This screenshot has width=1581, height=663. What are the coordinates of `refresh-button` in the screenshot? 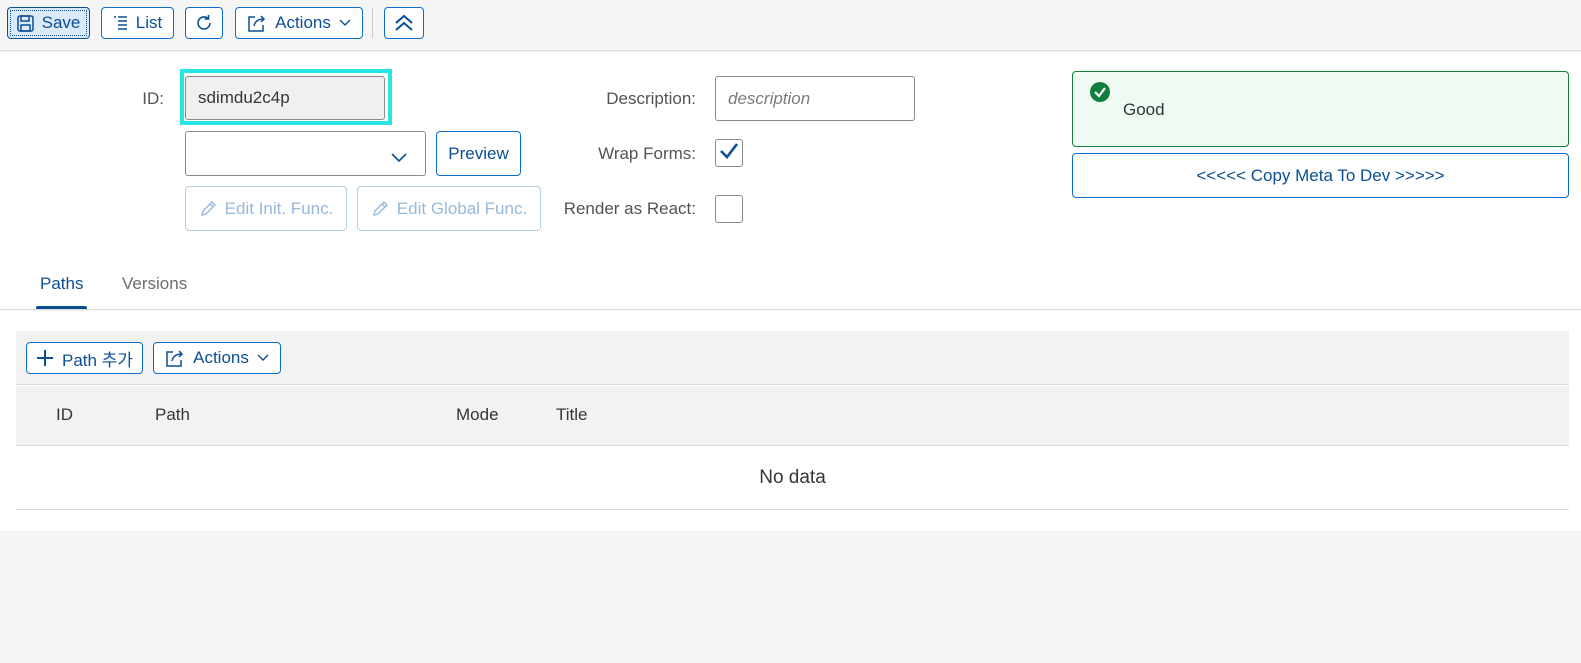 It's located at (204, 23).